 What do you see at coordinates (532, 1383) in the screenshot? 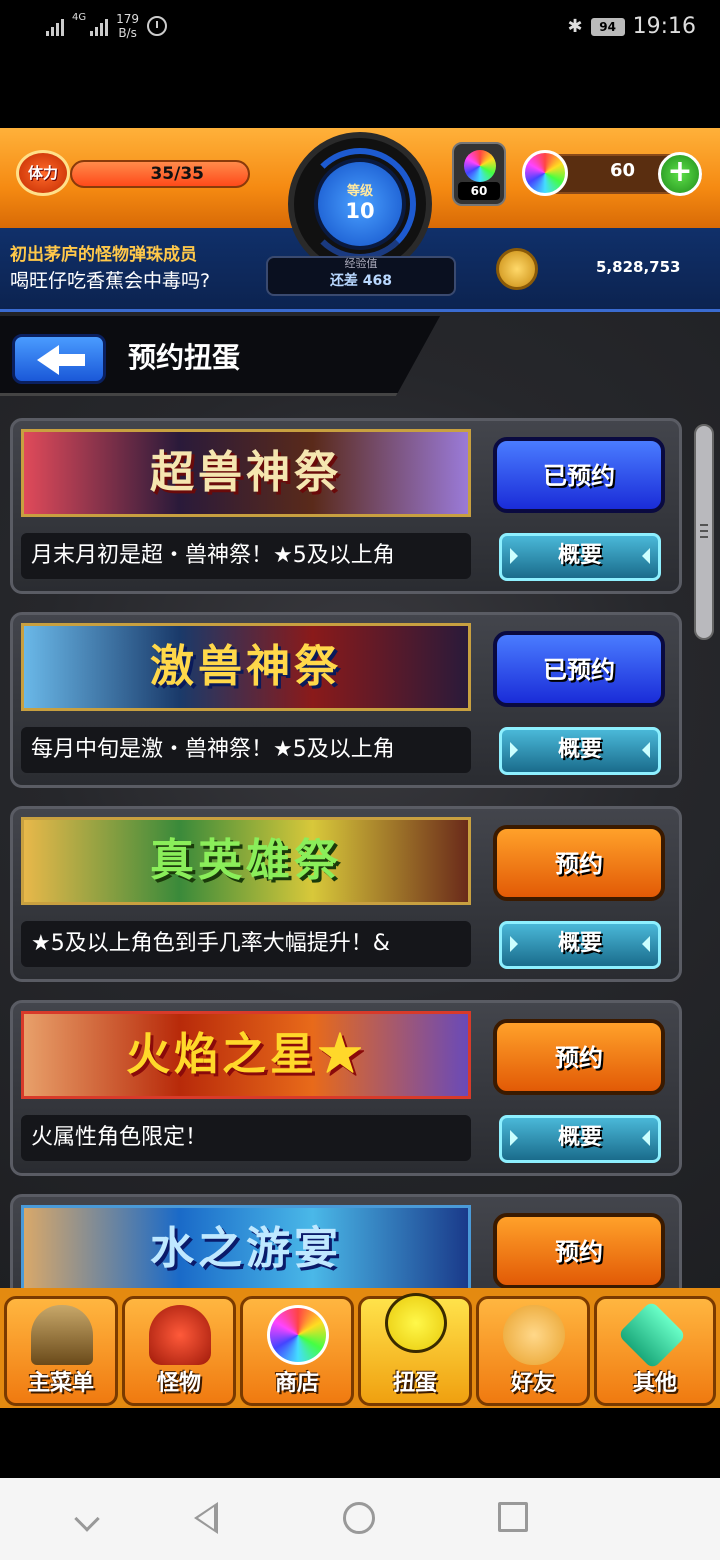
I see `nav-label-friends: 好友` at bounding box center [532, 1383].